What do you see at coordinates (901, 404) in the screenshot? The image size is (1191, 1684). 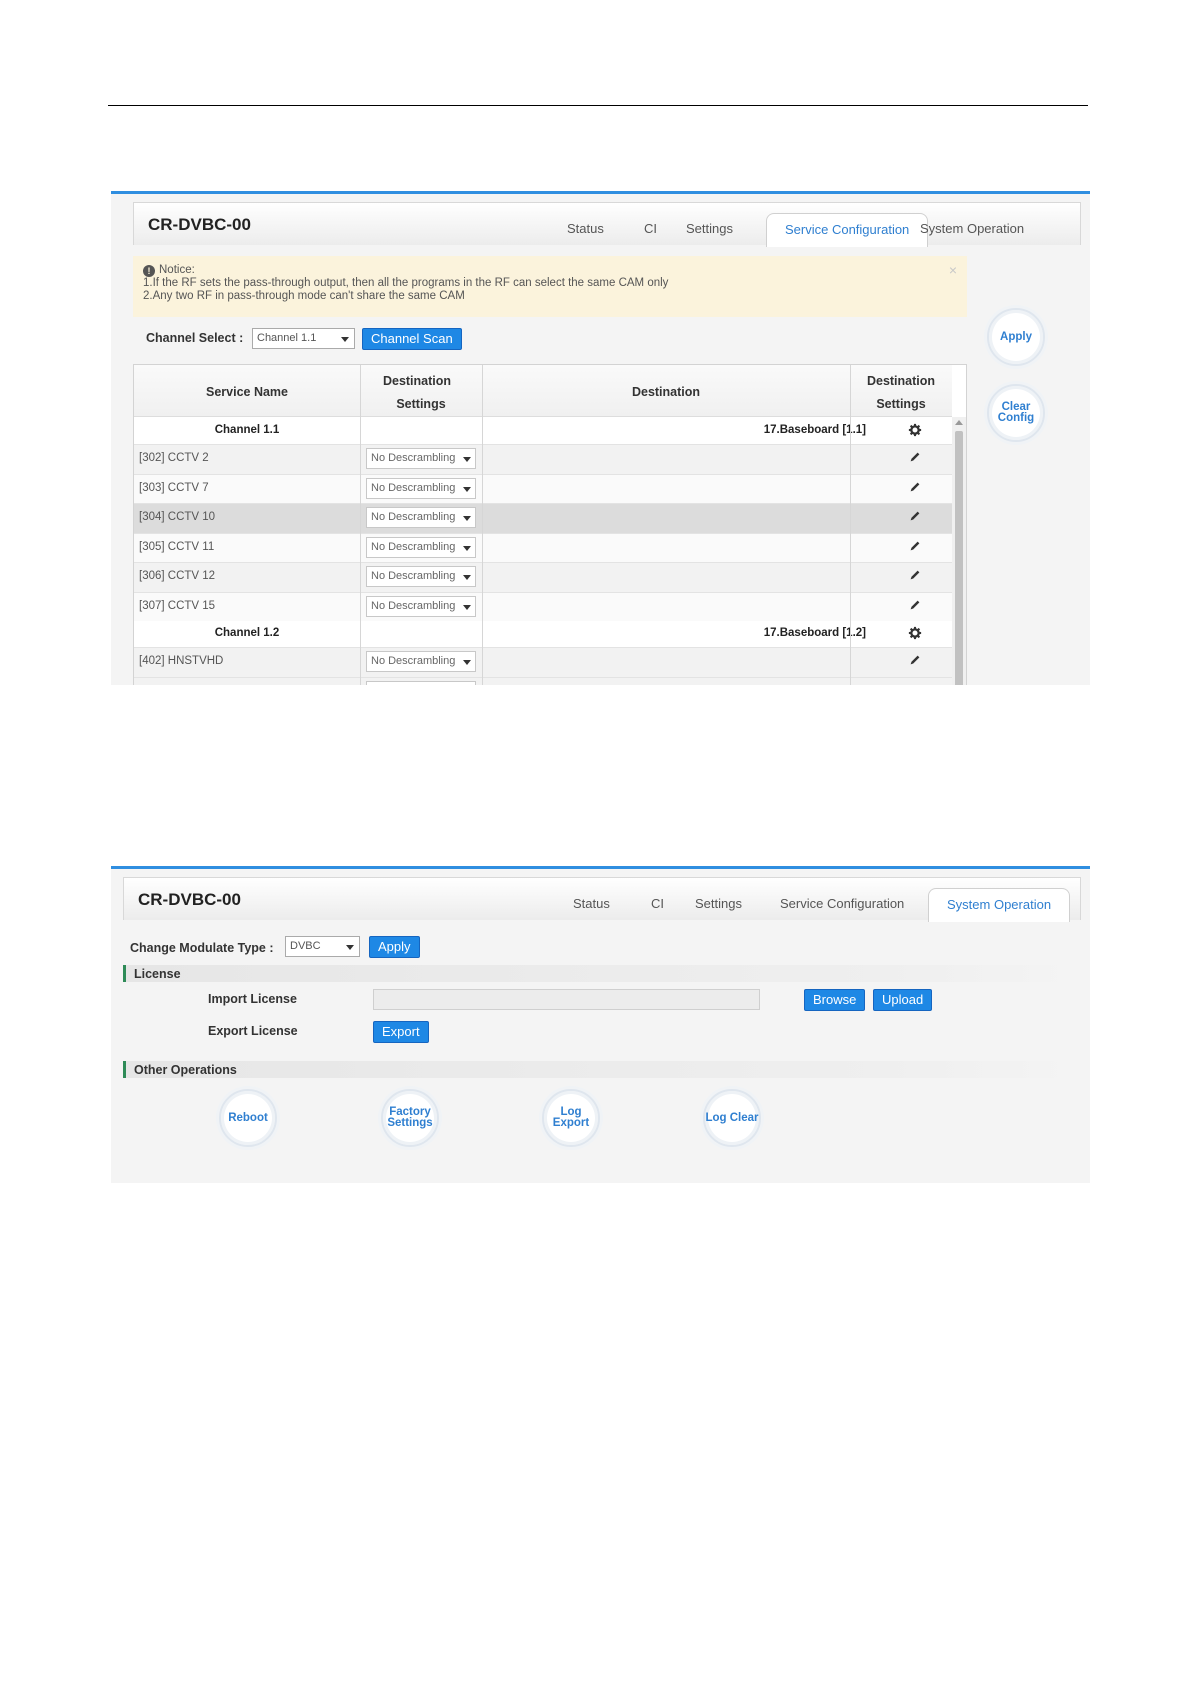 I see `col-dest-settings-b2: Settings` at bounding box center [901, 404].